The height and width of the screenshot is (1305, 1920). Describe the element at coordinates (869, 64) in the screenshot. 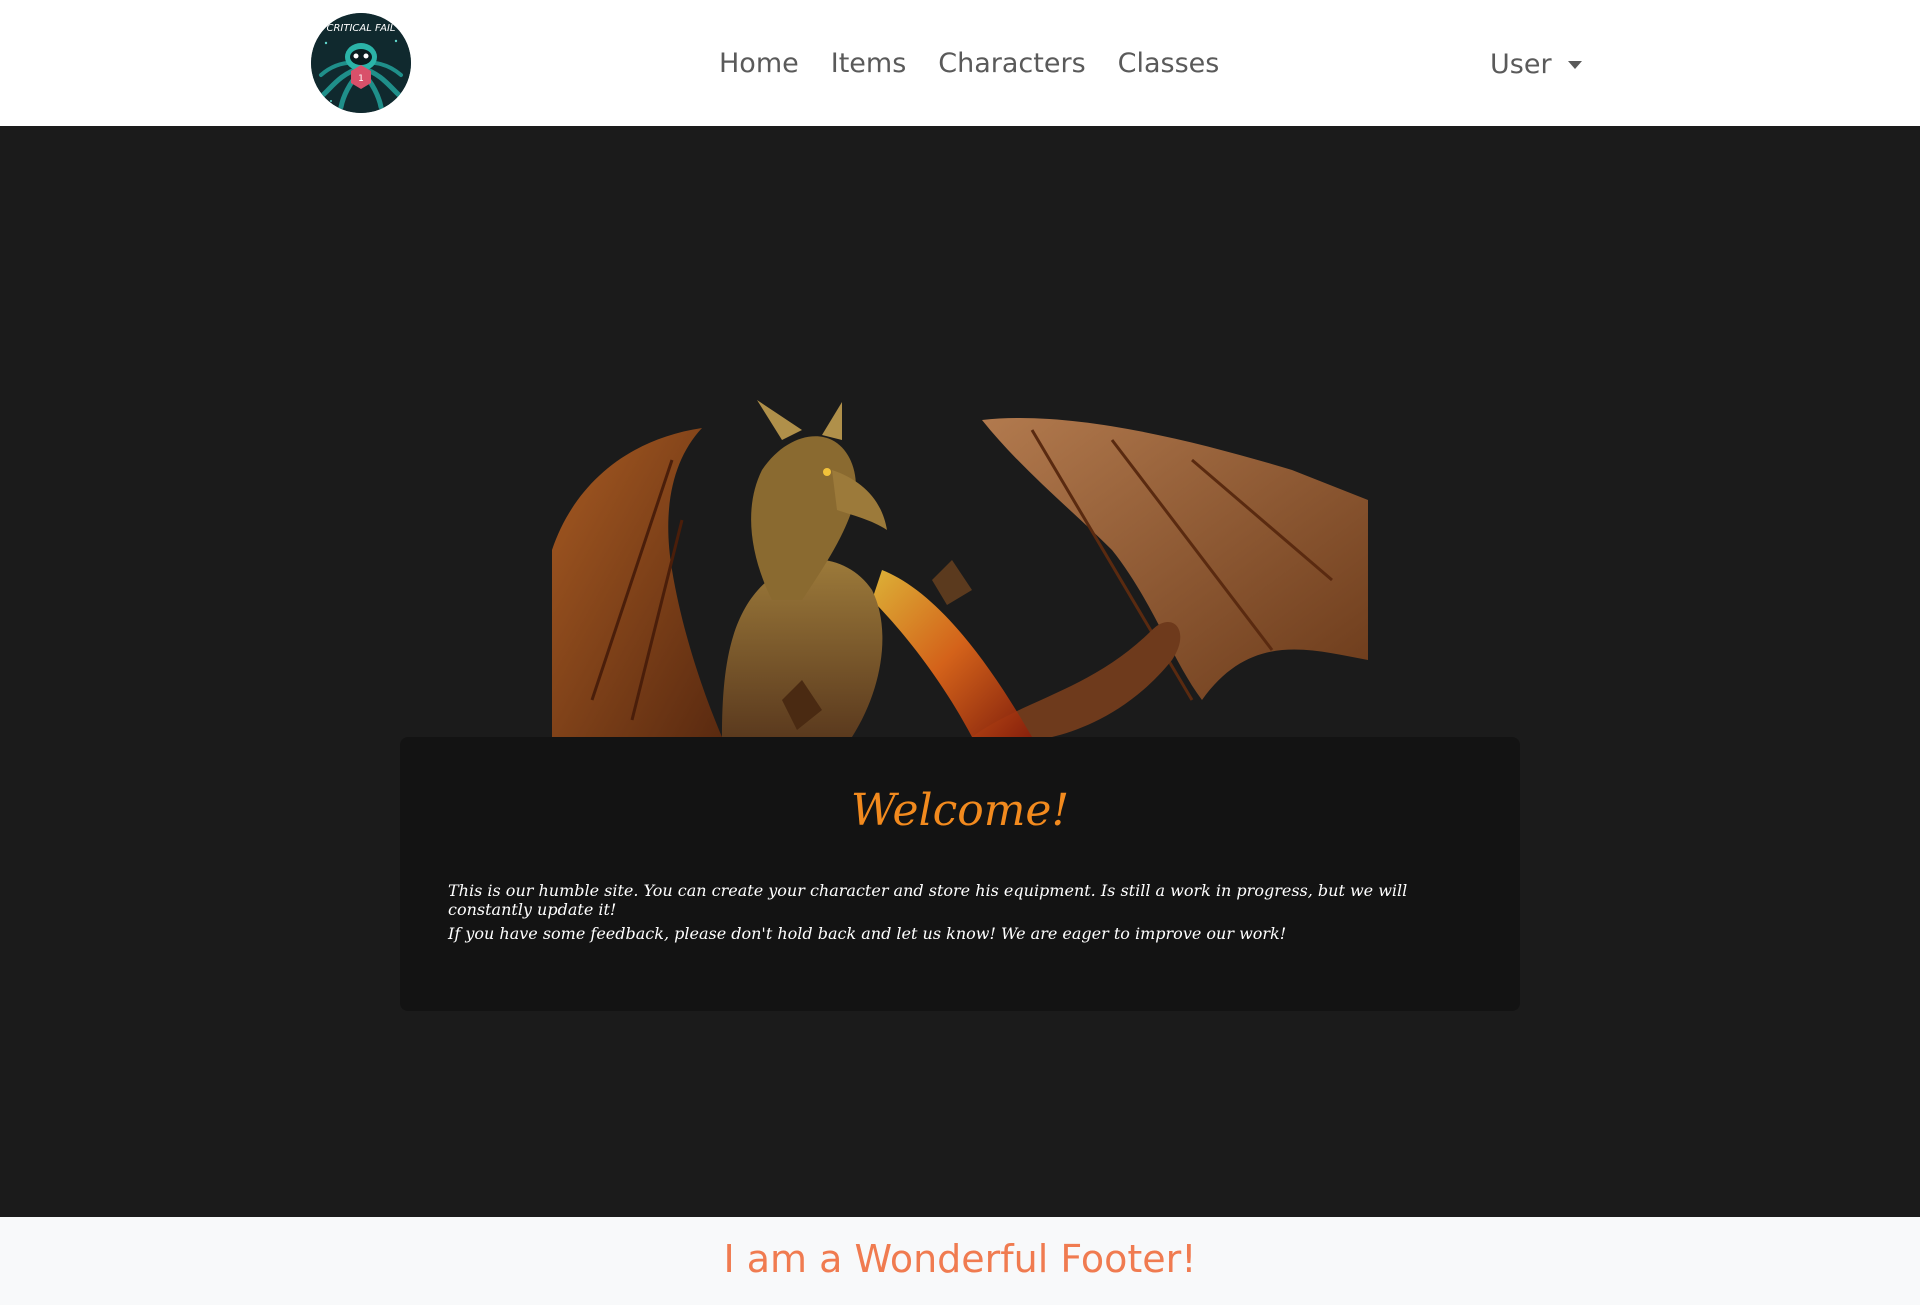

I see `nav-link-items: Items` at that location.